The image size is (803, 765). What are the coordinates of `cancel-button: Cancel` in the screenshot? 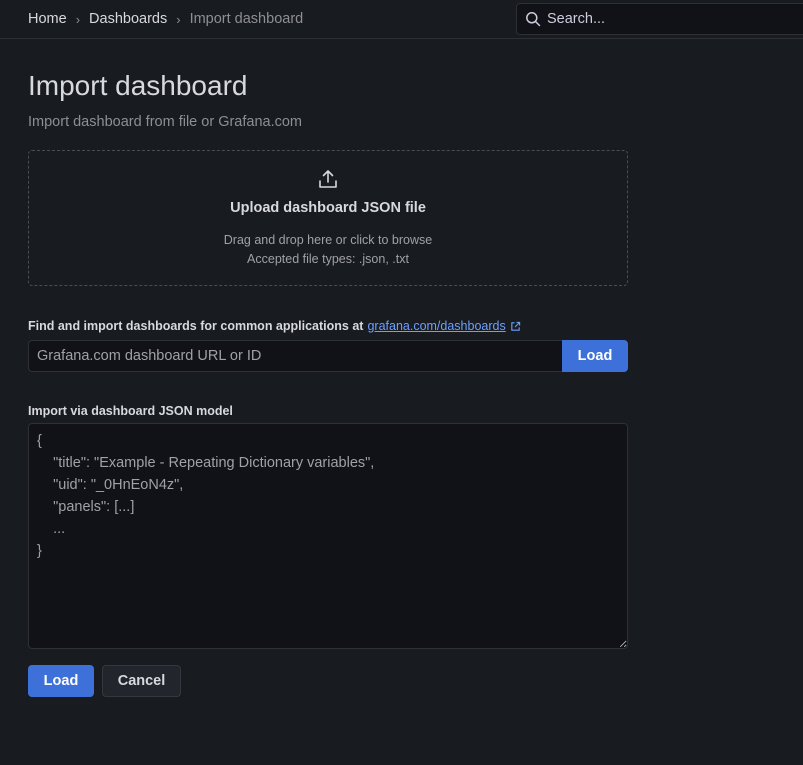 It's located at (141, 681).